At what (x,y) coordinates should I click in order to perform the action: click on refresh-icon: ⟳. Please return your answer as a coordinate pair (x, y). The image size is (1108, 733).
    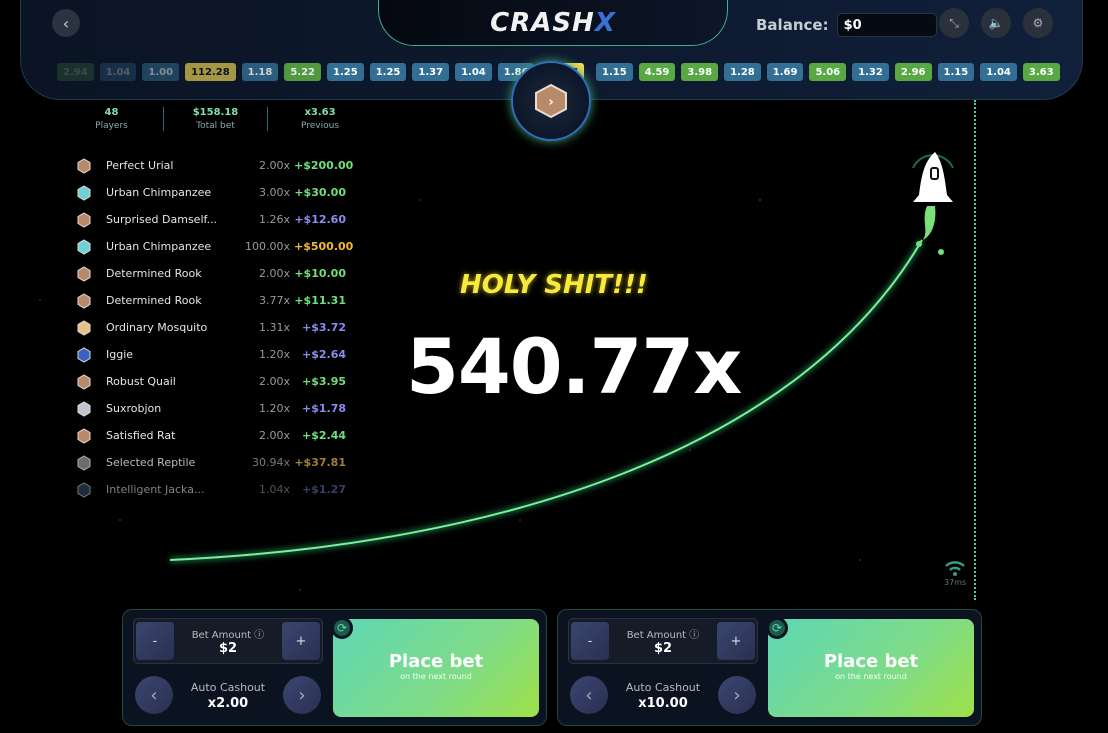
    Looking at the image, I should click on (342, 628).